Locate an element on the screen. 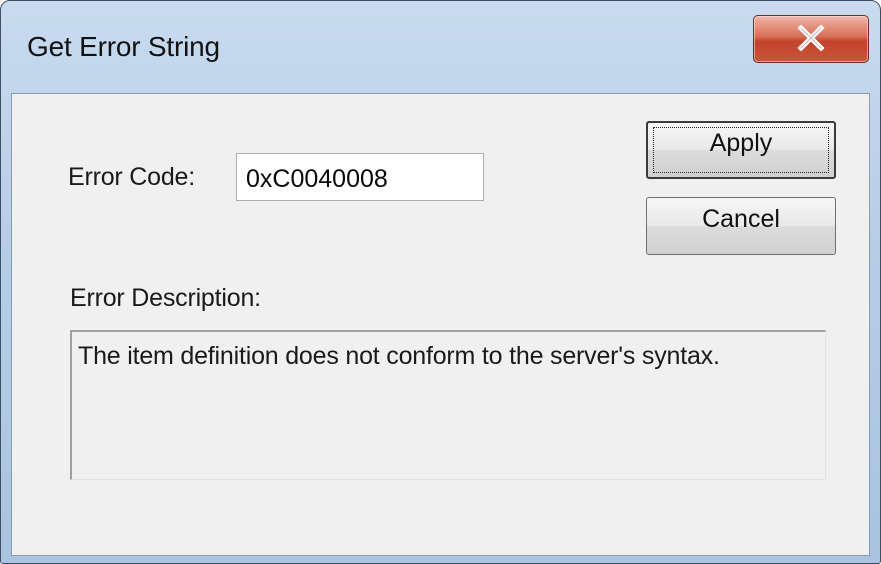  close-button is located at coordinates (811, 39).